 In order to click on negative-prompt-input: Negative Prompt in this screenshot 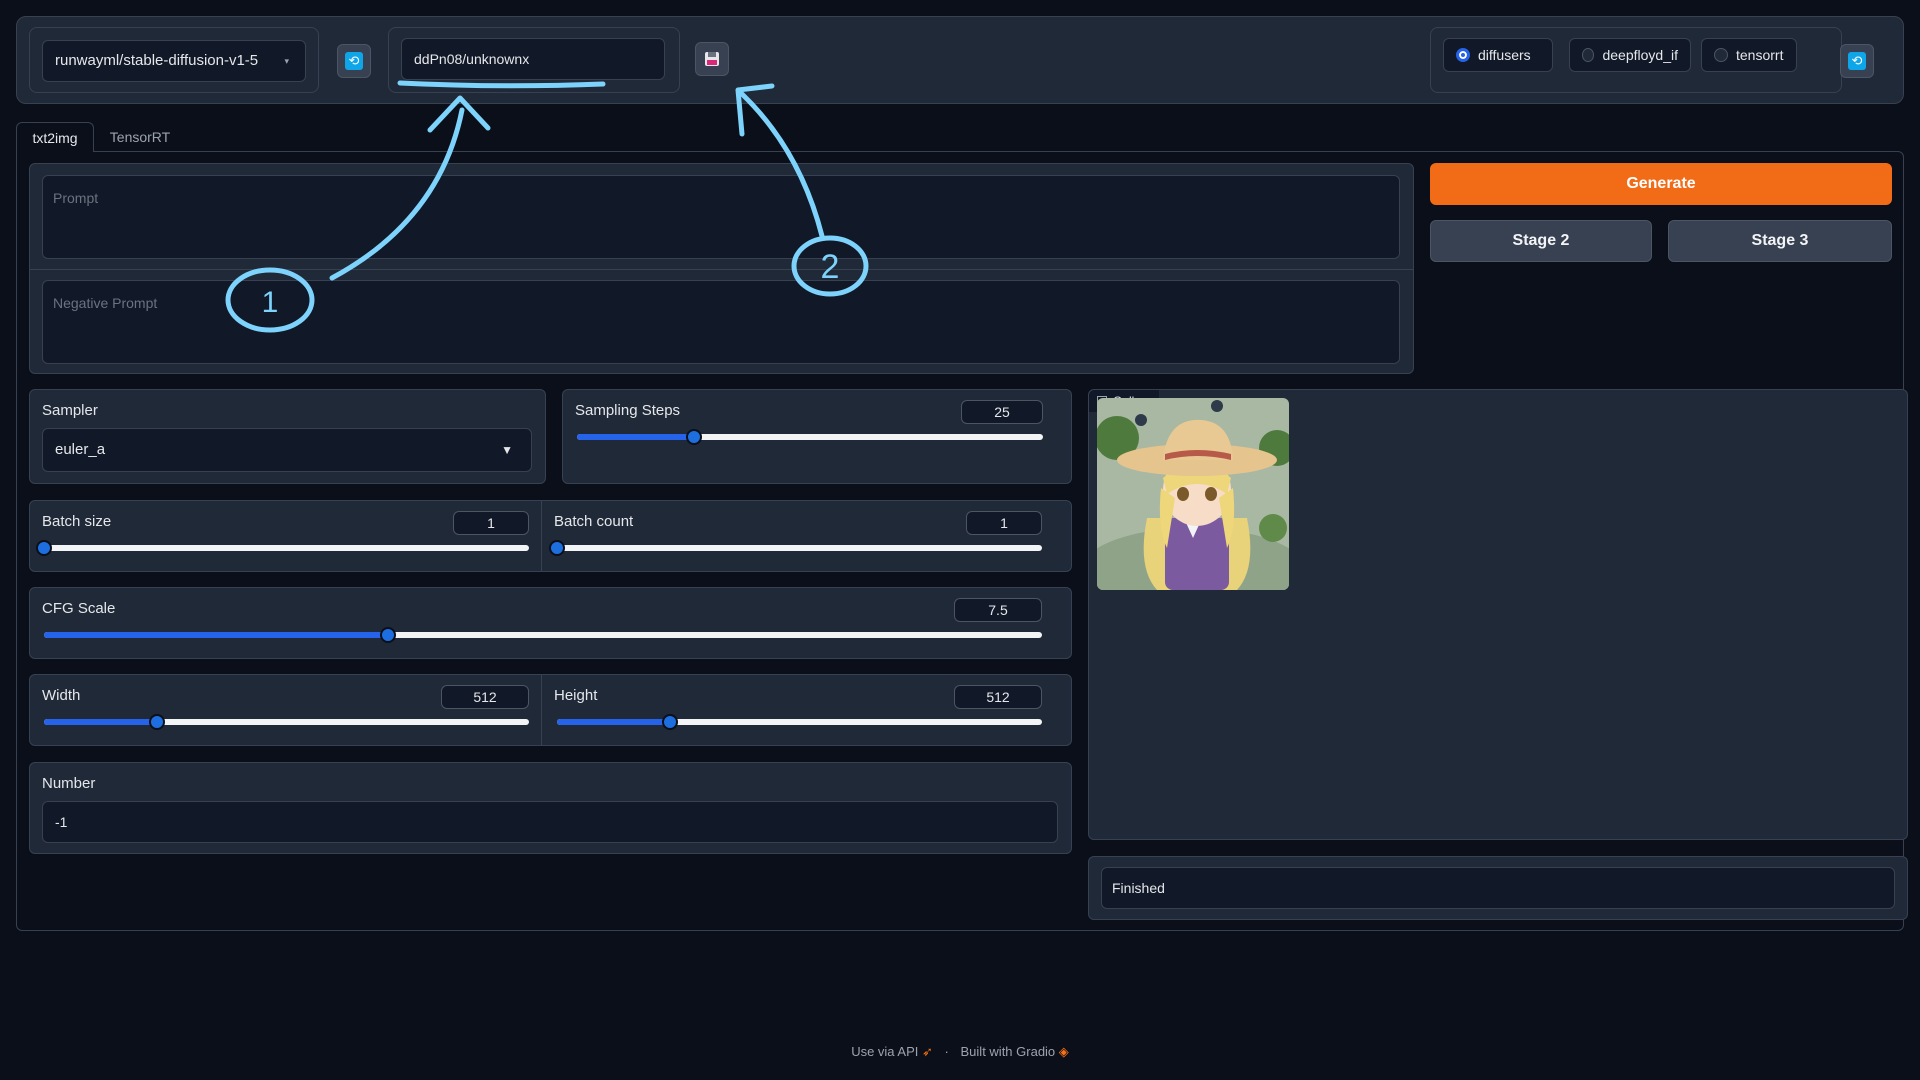, I will do `click(721, 322)`.